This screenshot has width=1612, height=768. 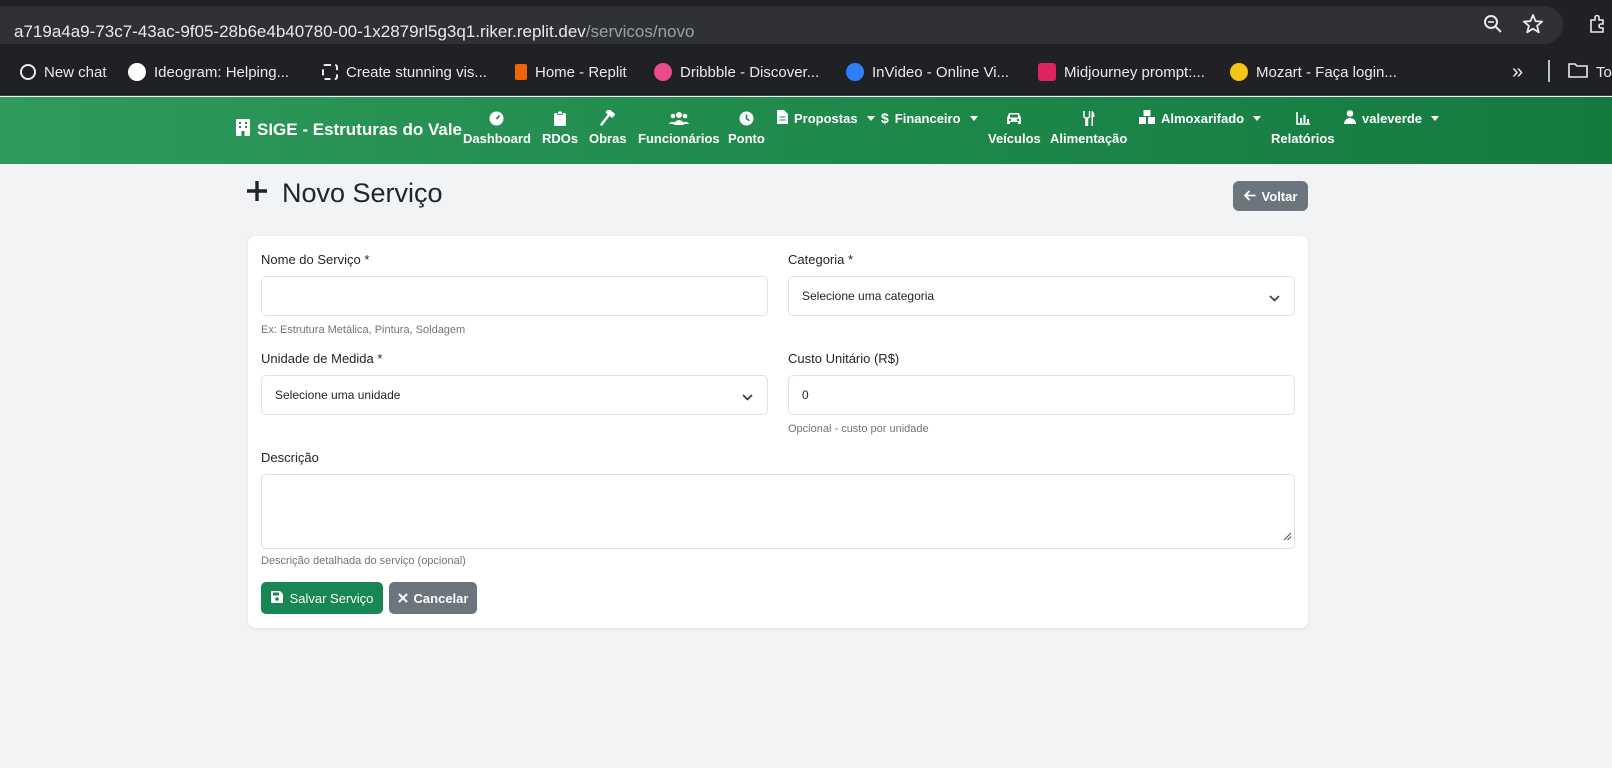 I want to click on nav-label: Almoxarifado, so click(x=1203, y=118).